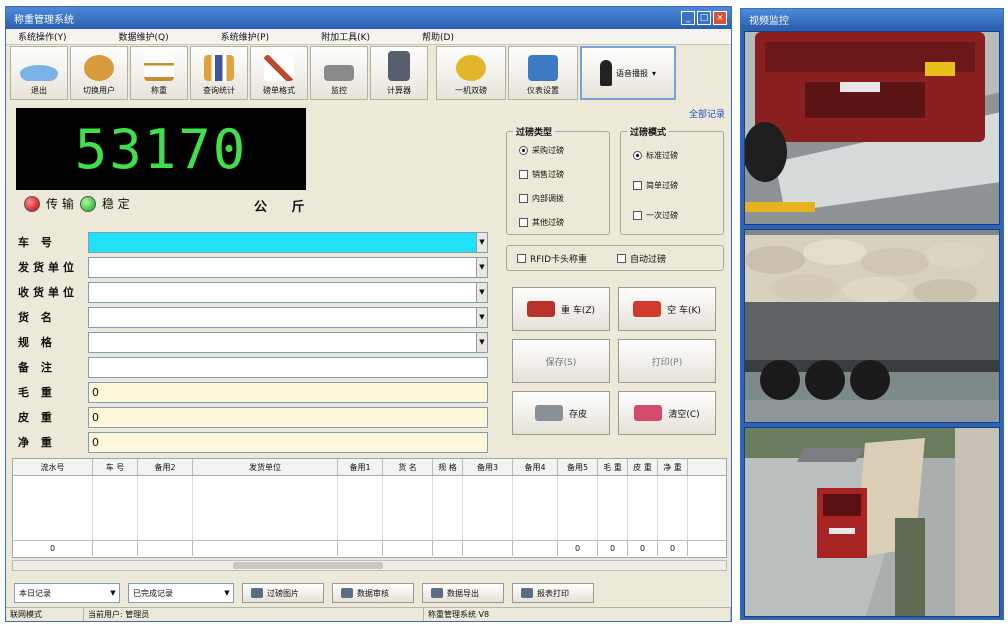  What do you see at coordinates (471, 73) in the screenshot?
I see `dual-scale-button: 一机双磅` at bounding box center [471, 73].